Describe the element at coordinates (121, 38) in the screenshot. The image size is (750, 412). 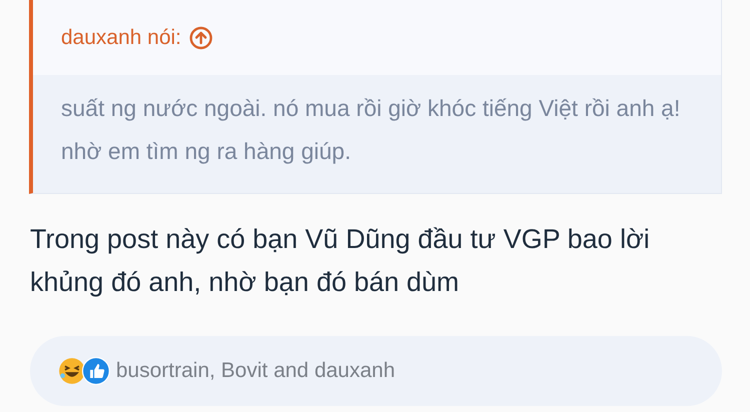
I see `quote-author: dauxanh nói:` at that location.